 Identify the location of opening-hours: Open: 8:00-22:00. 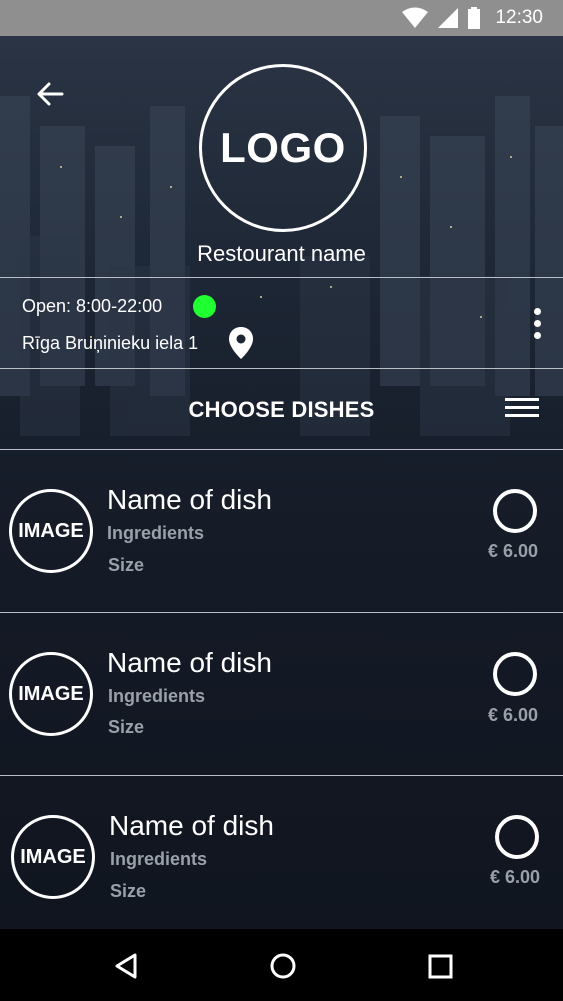
(92, 306).